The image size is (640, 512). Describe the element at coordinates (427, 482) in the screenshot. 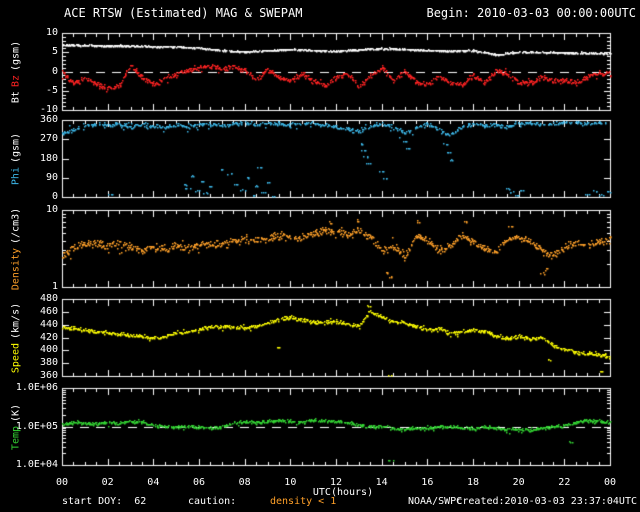

I see `x-tick-label: 16` at that location.